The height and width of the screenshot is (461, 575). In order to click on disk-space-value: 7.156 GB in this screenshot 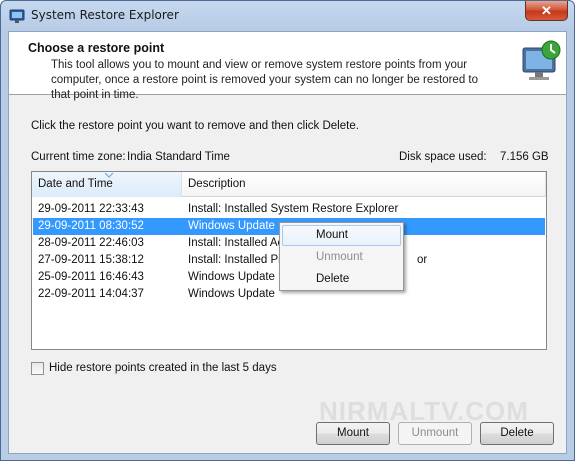, I will do `click(524, 157)`.